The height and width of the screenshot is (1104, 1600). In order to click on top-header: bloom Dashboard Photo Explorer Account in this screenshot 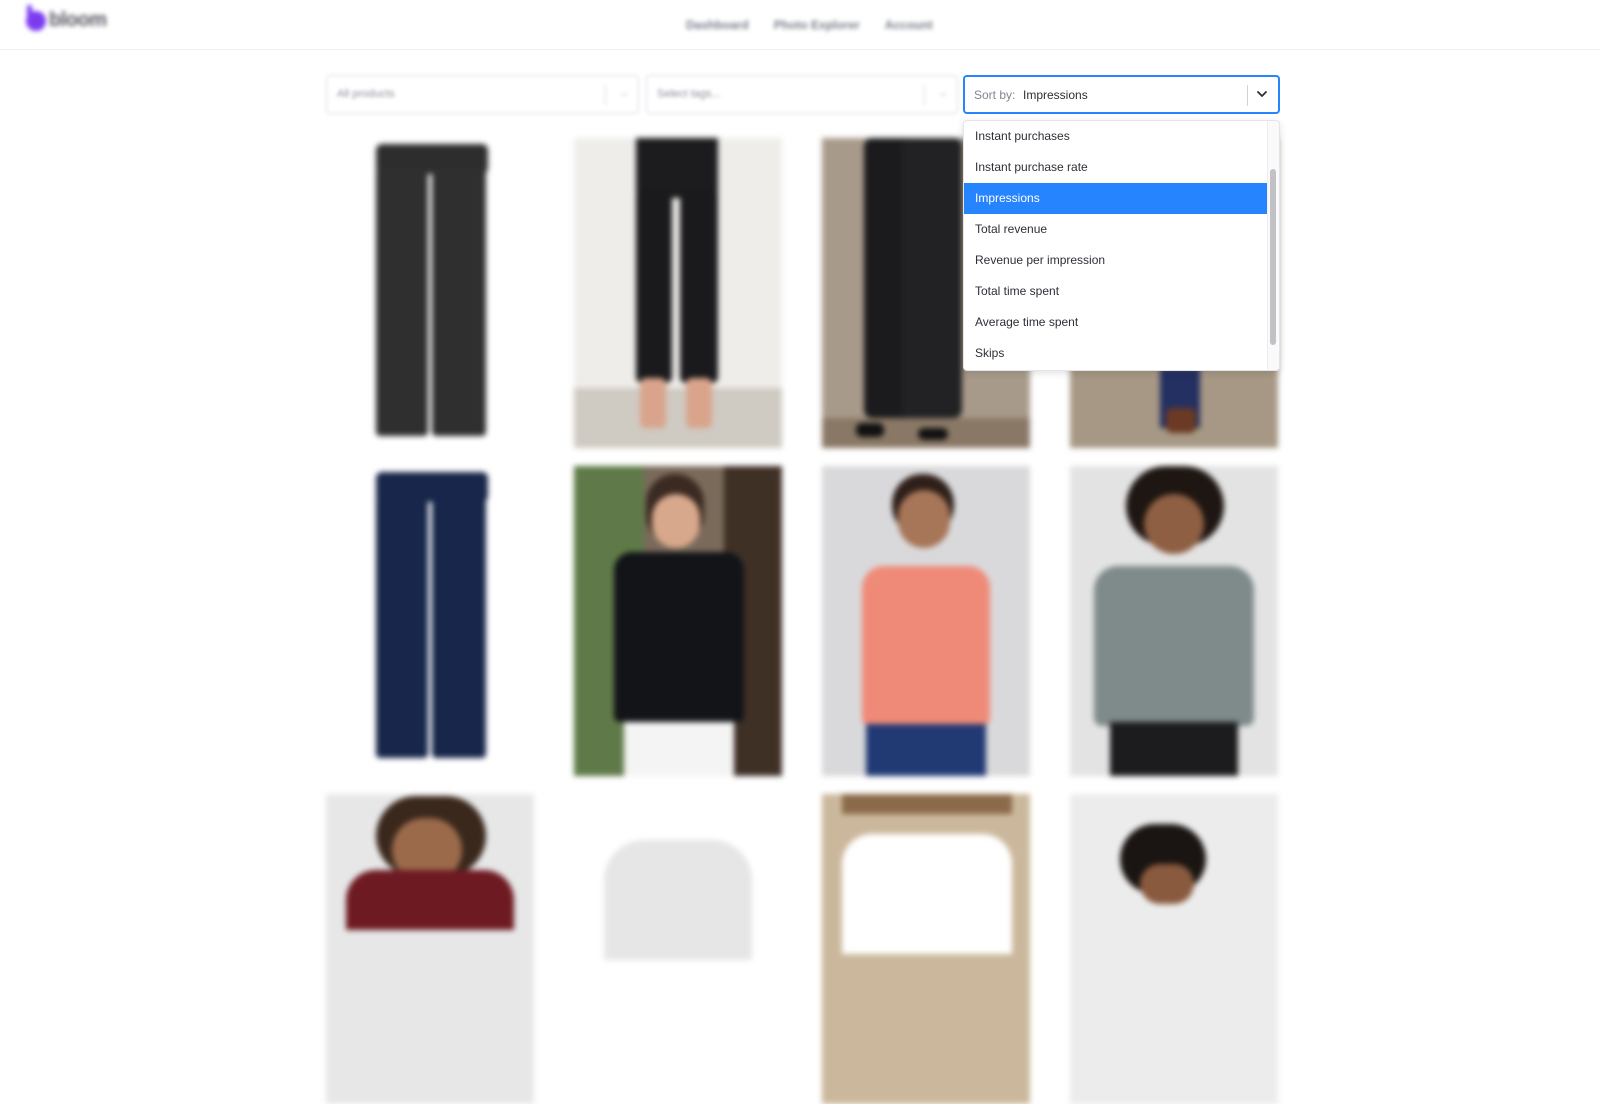, I will do `click(800, 25)`.